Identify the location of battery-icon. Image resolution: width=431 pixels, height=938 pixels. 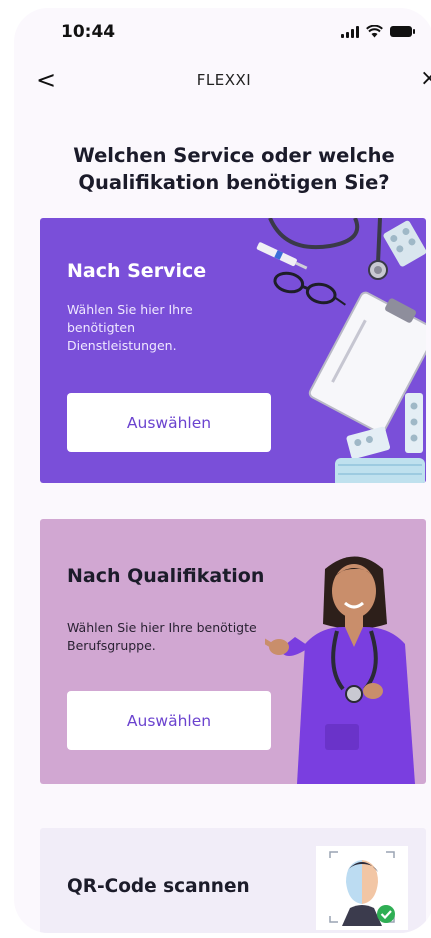
(402, 31).